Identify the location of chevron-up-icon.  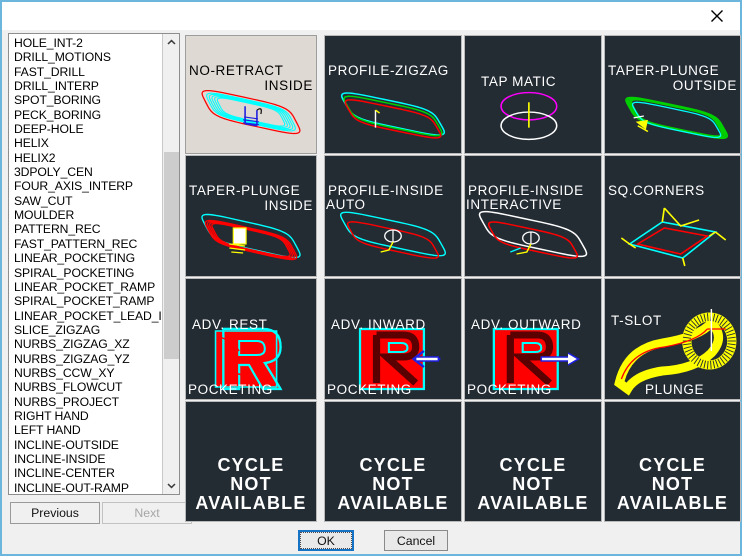
(171, 42).